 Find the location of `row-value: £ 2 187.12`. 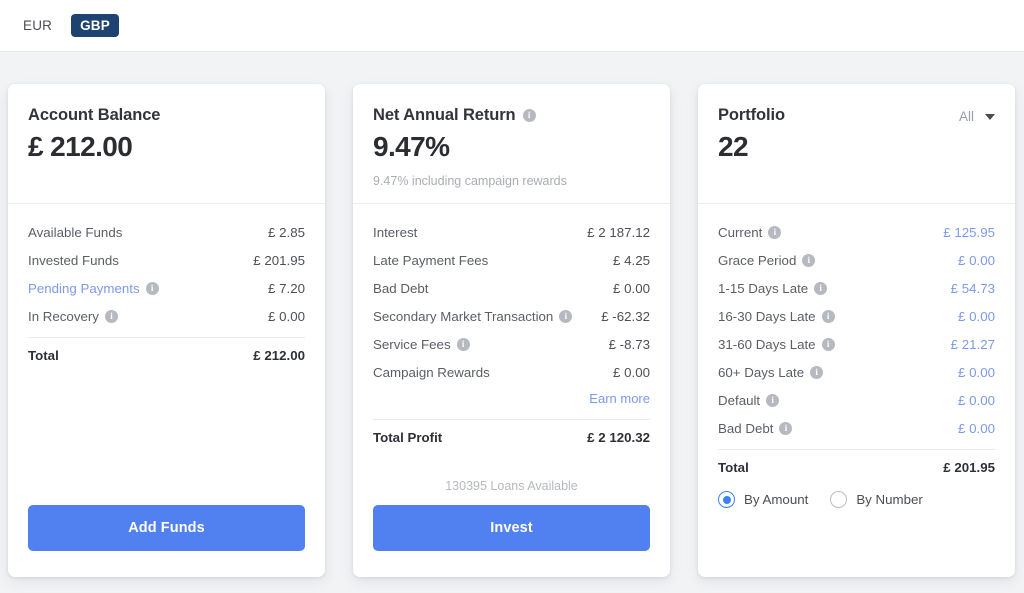

row-value: £ 2 187.12 is located at coordinates (618, 232).